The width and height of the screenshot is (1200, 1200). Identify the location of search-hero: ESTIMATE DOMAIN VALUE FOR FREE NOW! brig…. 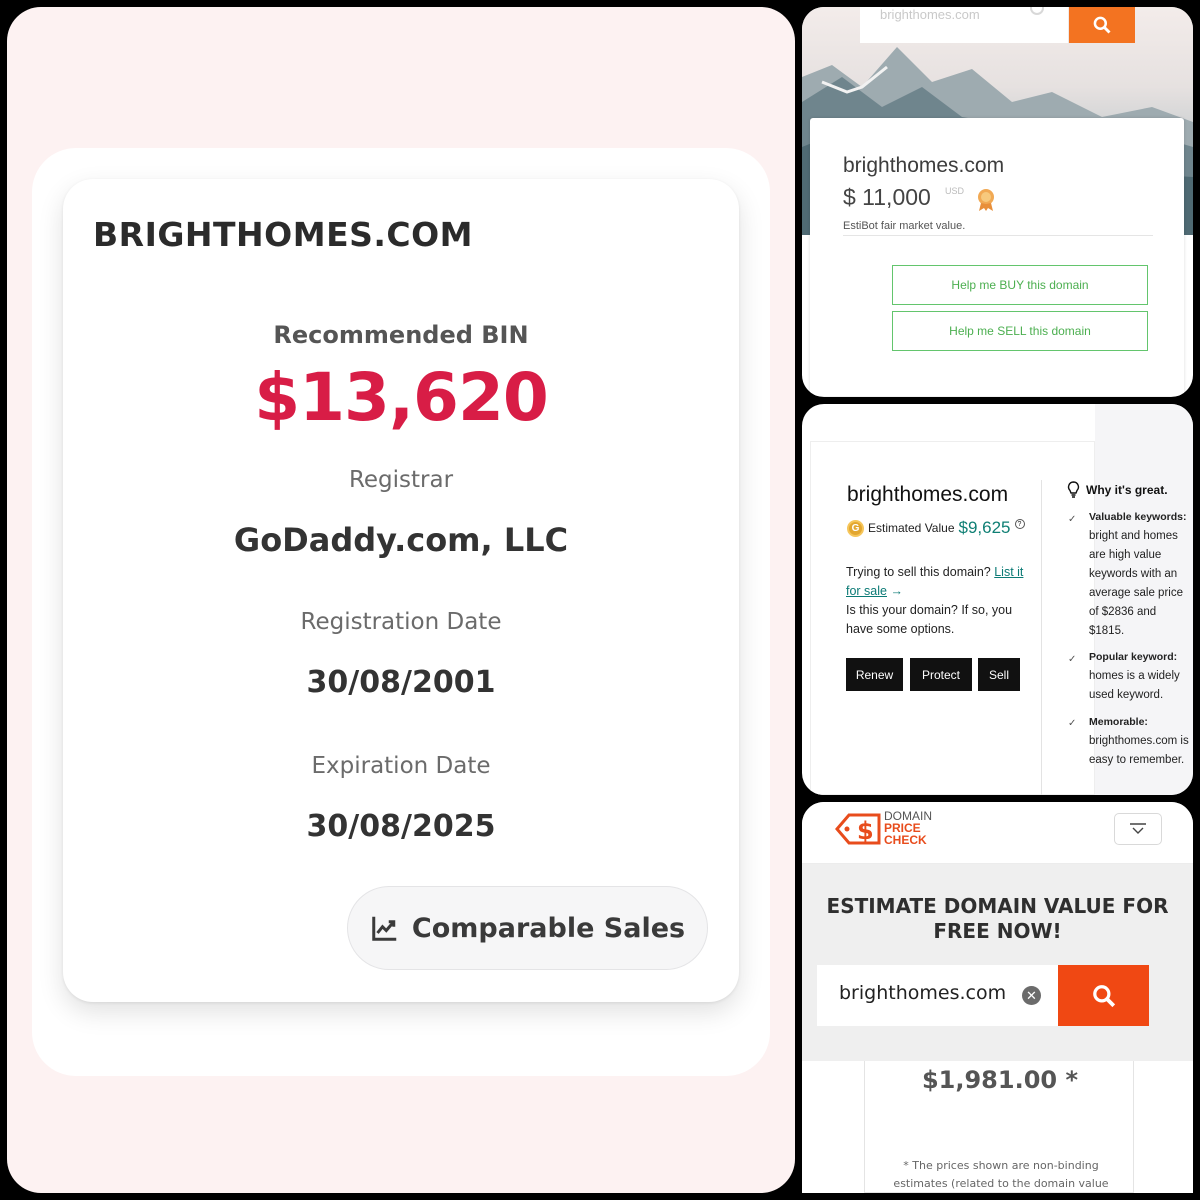
(997, 962).